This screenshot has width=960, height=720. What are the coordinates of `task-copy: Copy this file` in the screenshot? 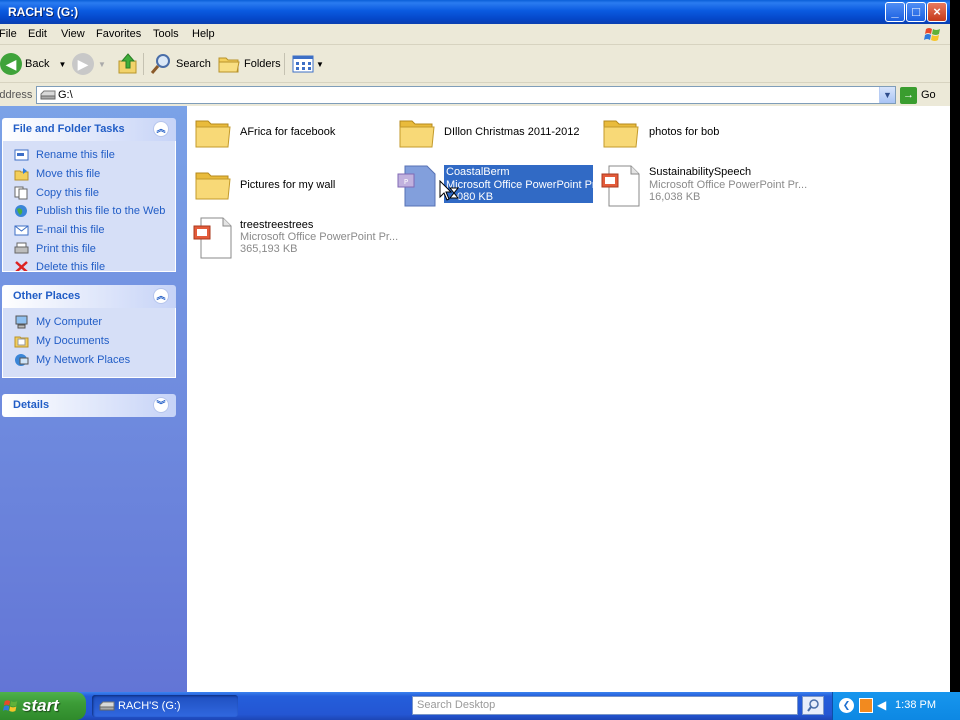 It's located at (89, 192).